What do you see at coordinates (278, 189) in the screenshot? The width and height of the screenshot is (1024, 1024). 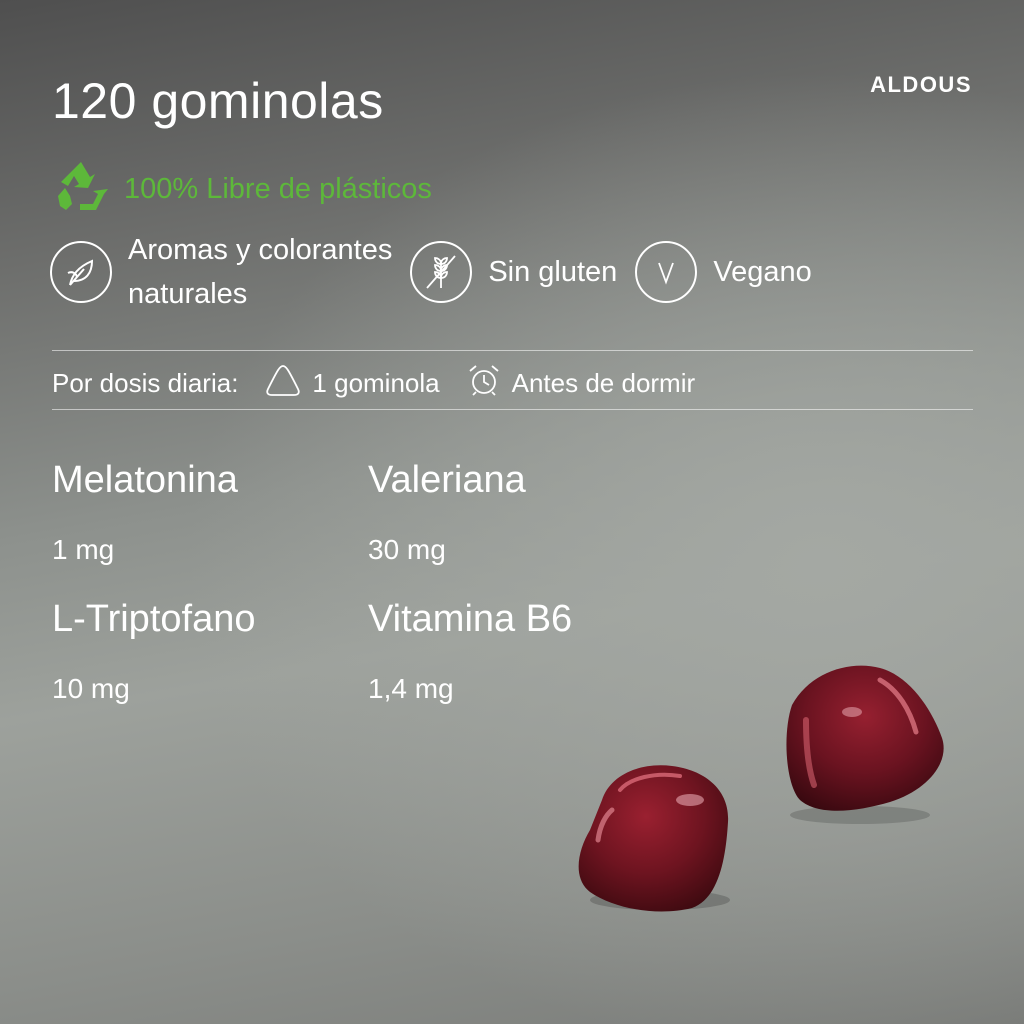 I see `plastic-free-text: 100% Libre de plásticos` at bounding box center [278, 189].